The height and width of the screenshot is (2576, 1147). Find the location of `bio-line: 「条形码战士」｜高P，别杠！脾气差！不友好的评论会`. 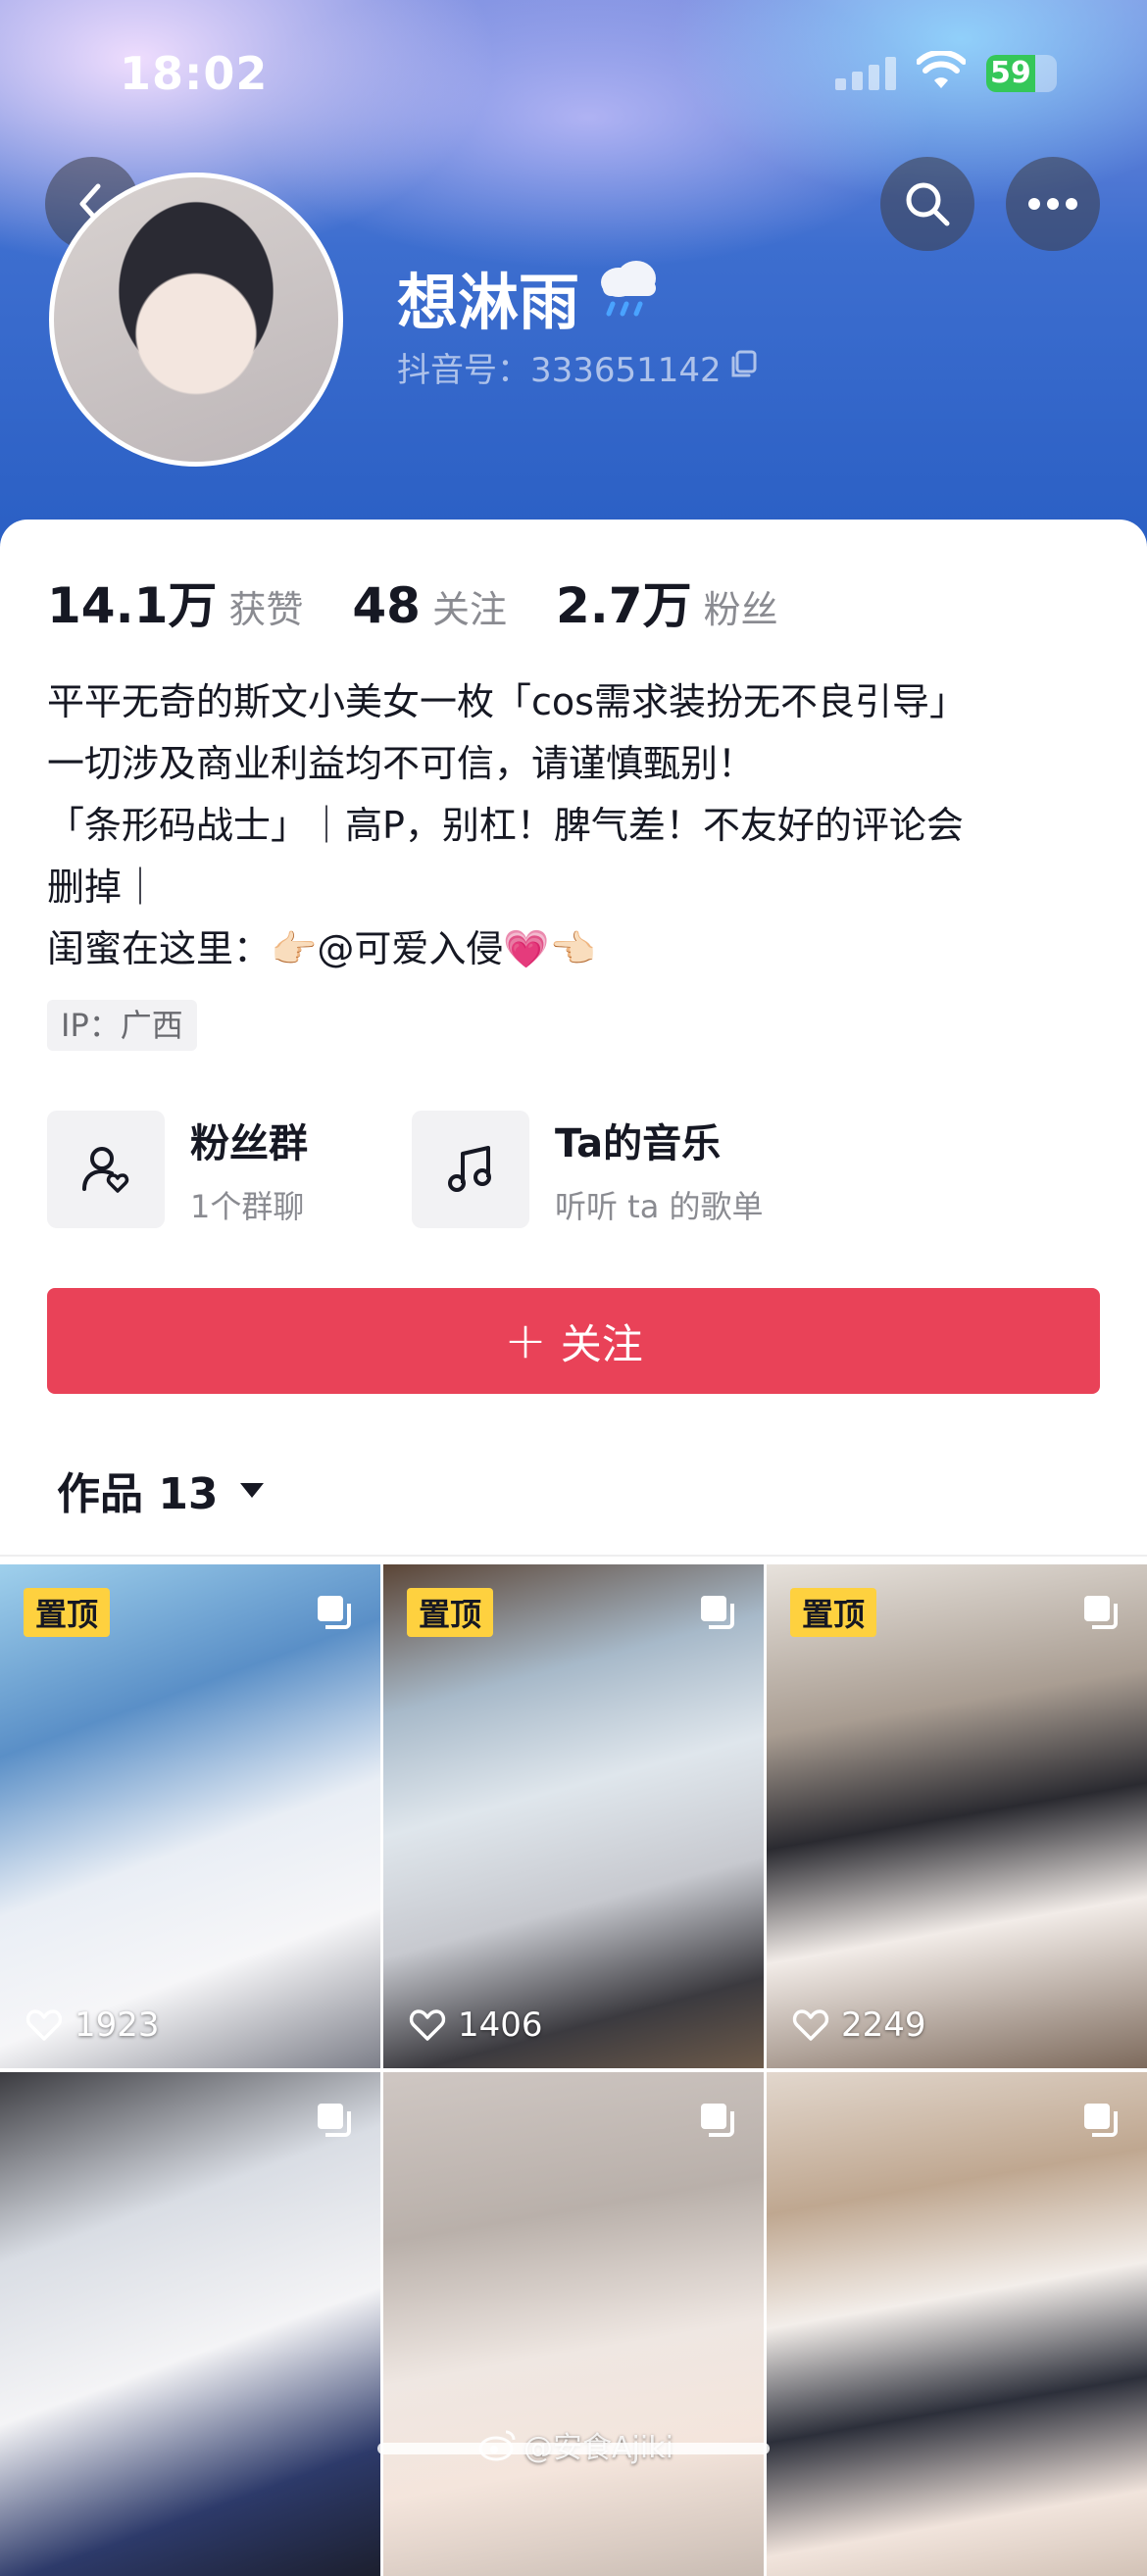

bio-line: 「条形码战士」｜高P，别杠！脾气差！不友好的评论会 is located at coordinates (506, 825).